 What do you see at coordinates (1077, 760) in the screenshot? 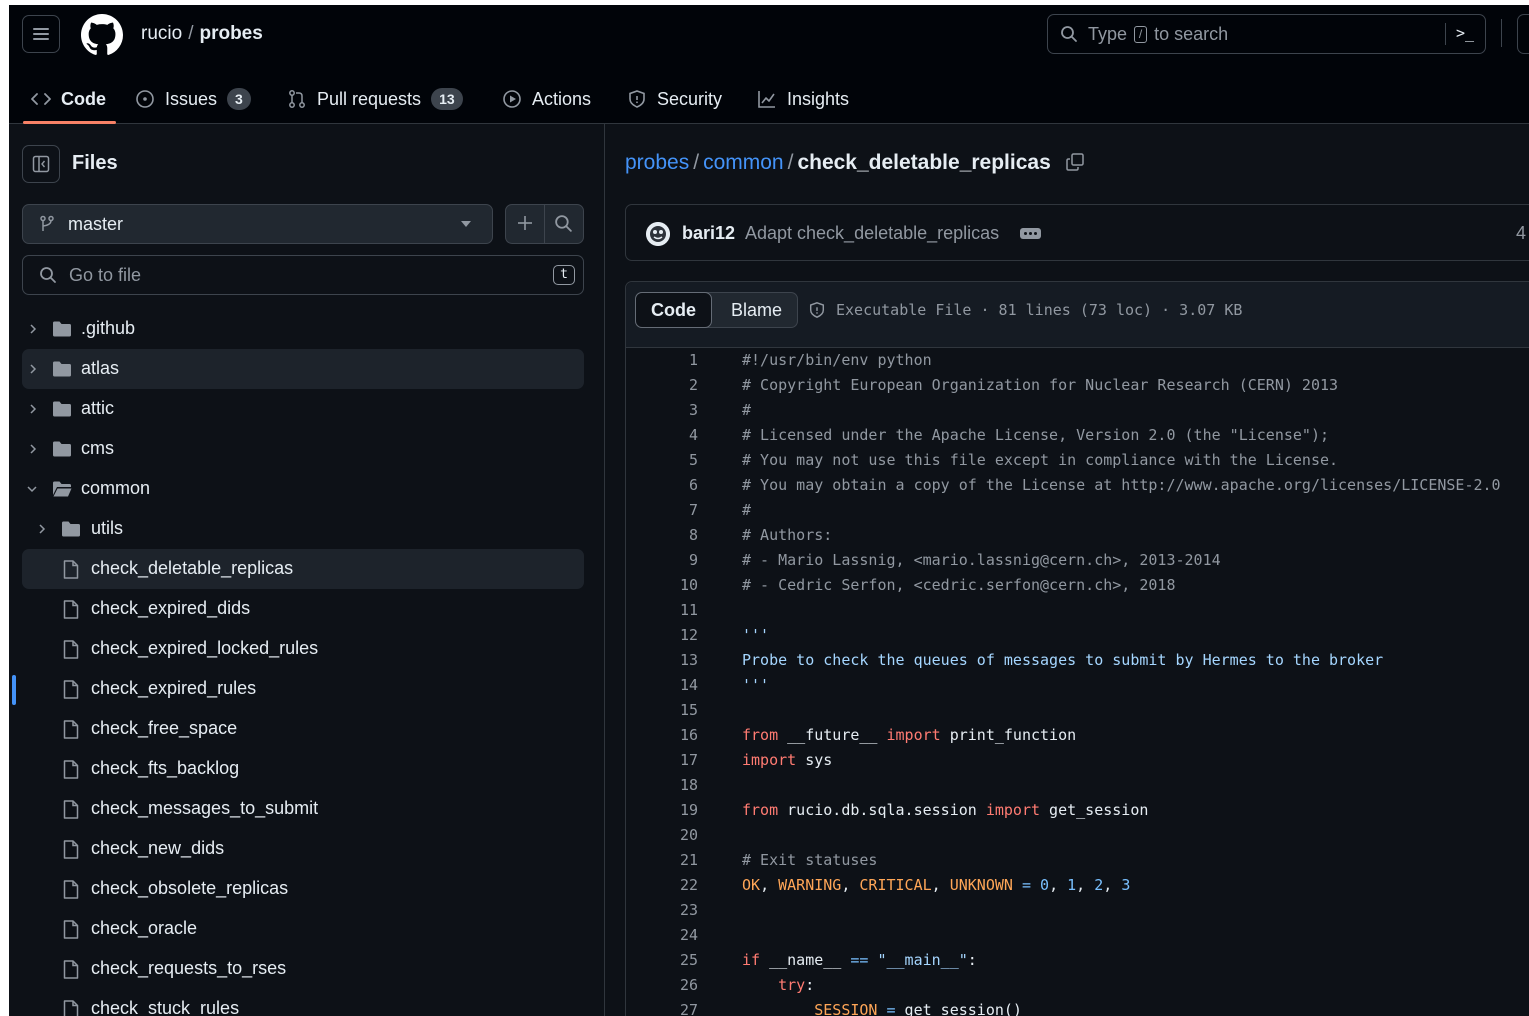
I see `code-line: 17 import sys` at bounding box center [1077, 760].